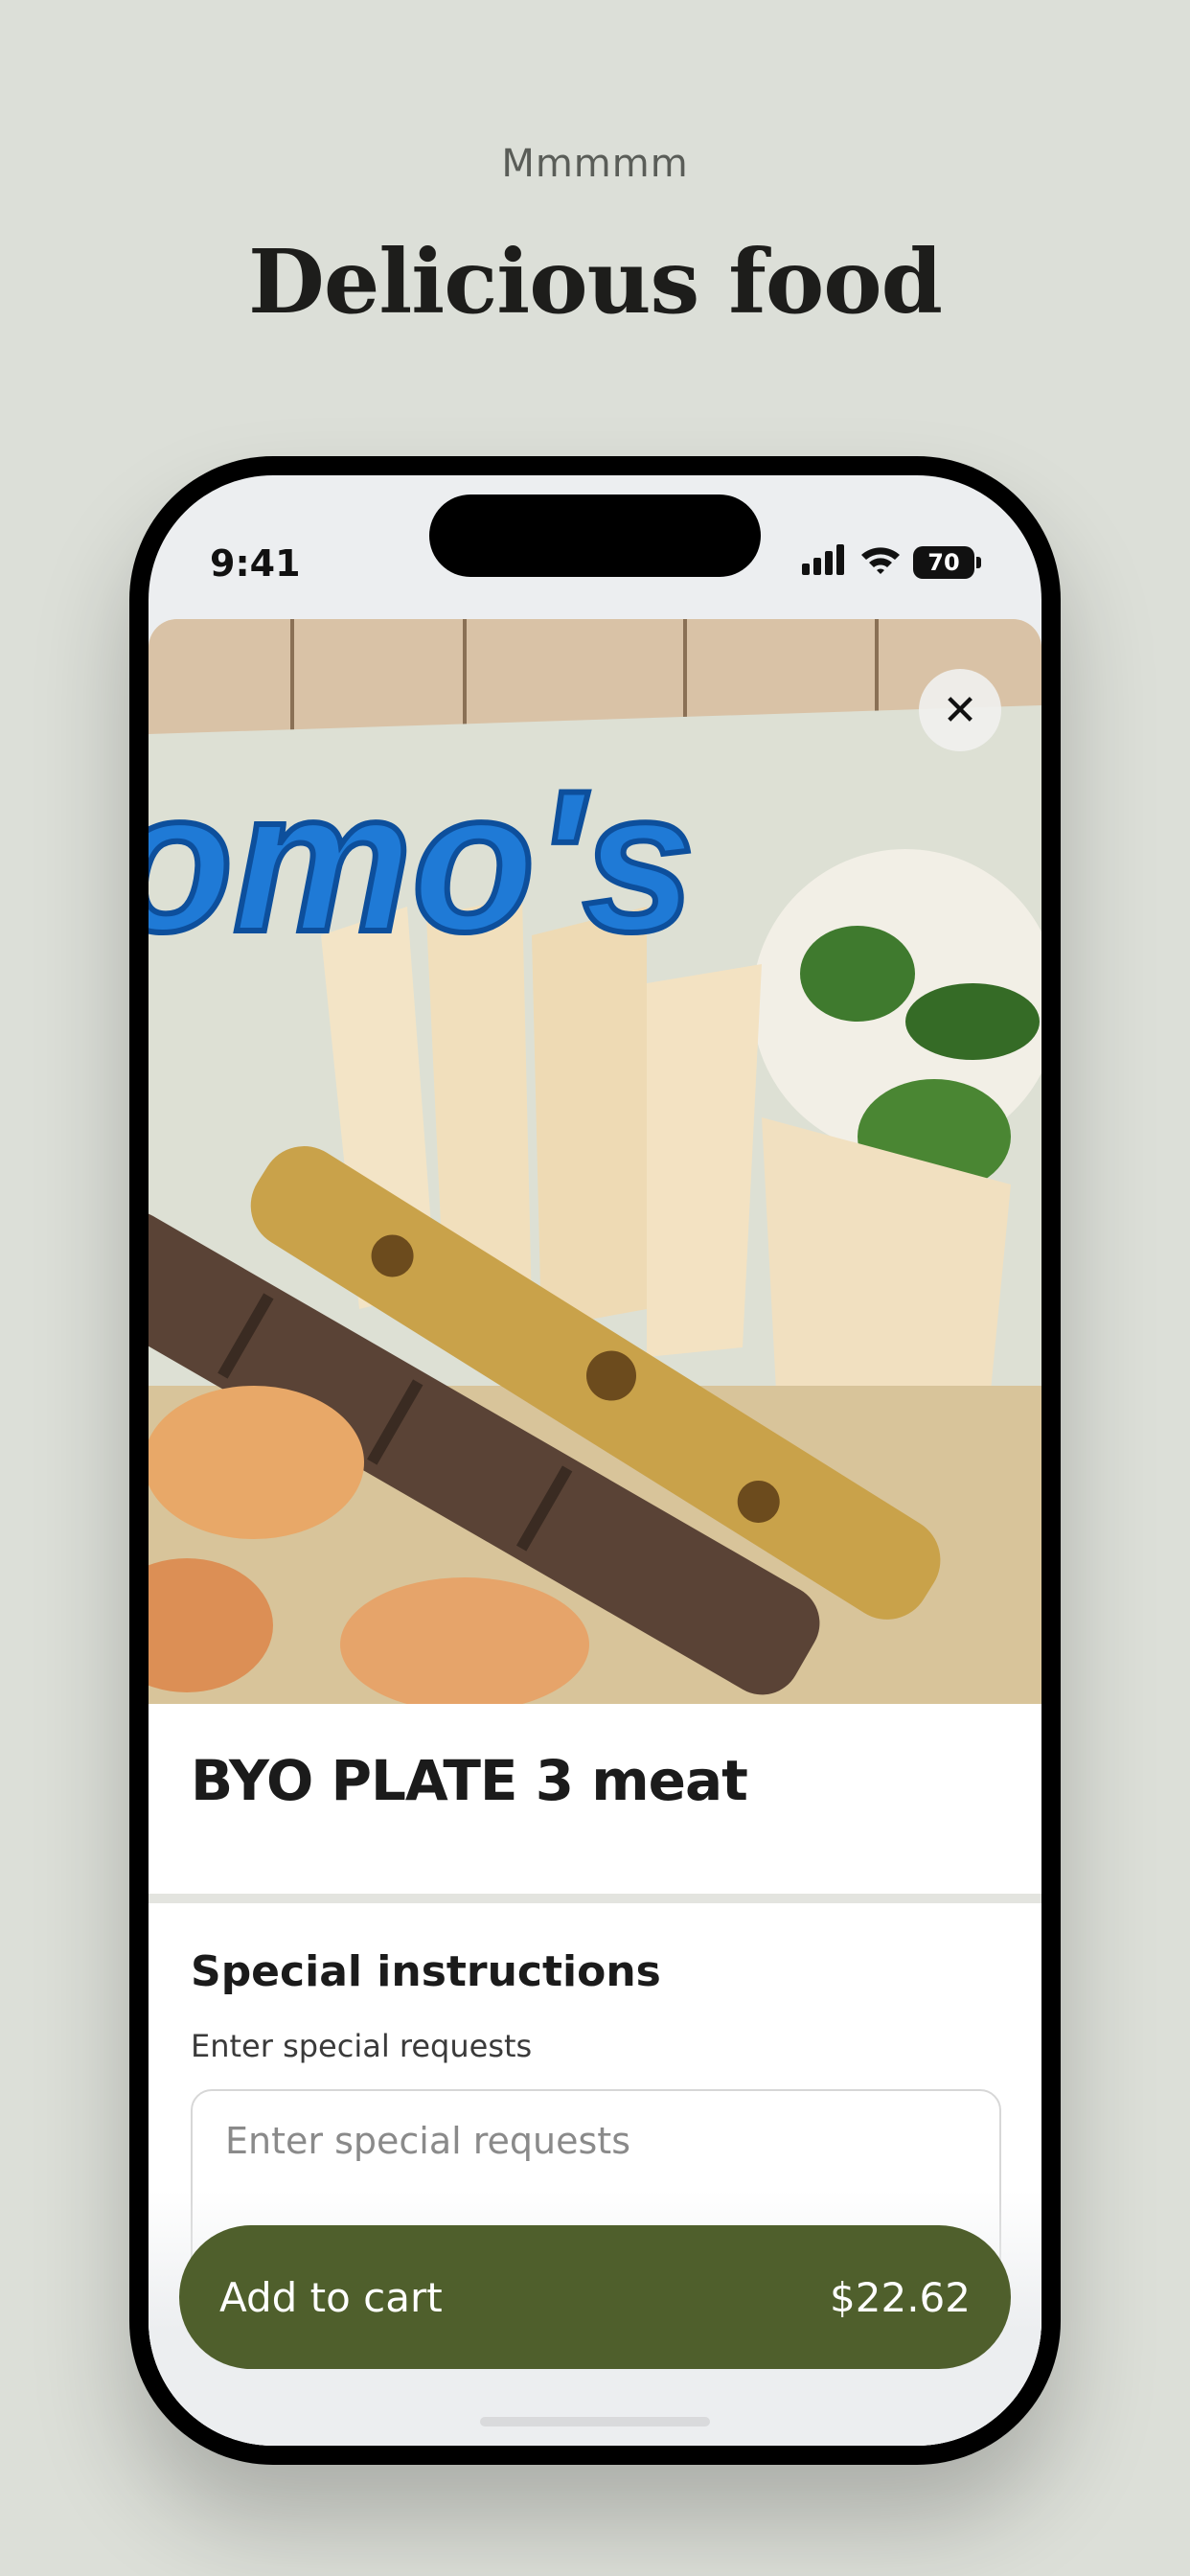 The height and width of the screenshot is (2576, 1190). Describe the element at coordinates (595, 2421) in the screenshot. I see `home-indicator` at that location.